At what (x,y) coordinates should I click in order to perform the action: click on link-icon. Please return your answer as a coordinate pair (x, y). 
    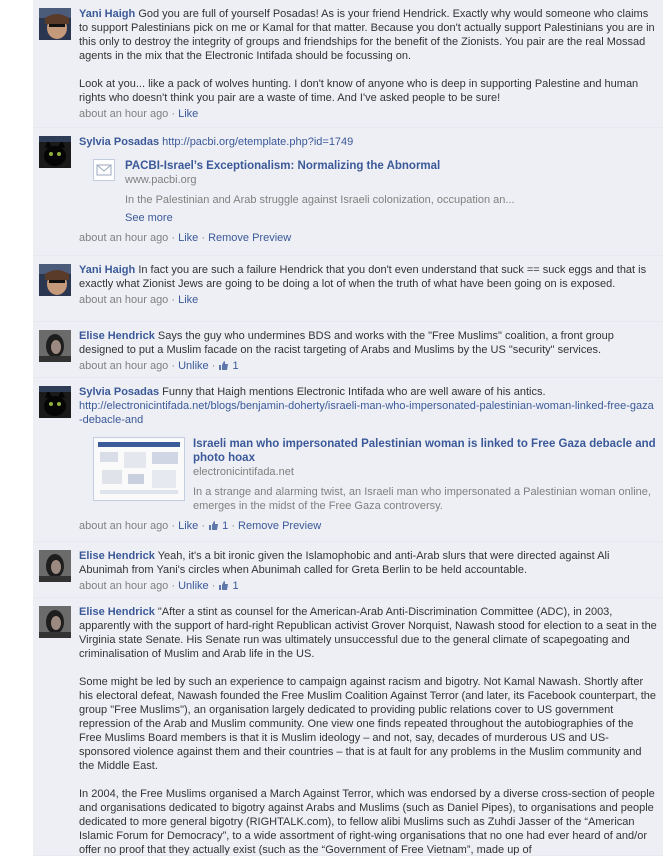
    Looking at the image, I should click on (104, 170).